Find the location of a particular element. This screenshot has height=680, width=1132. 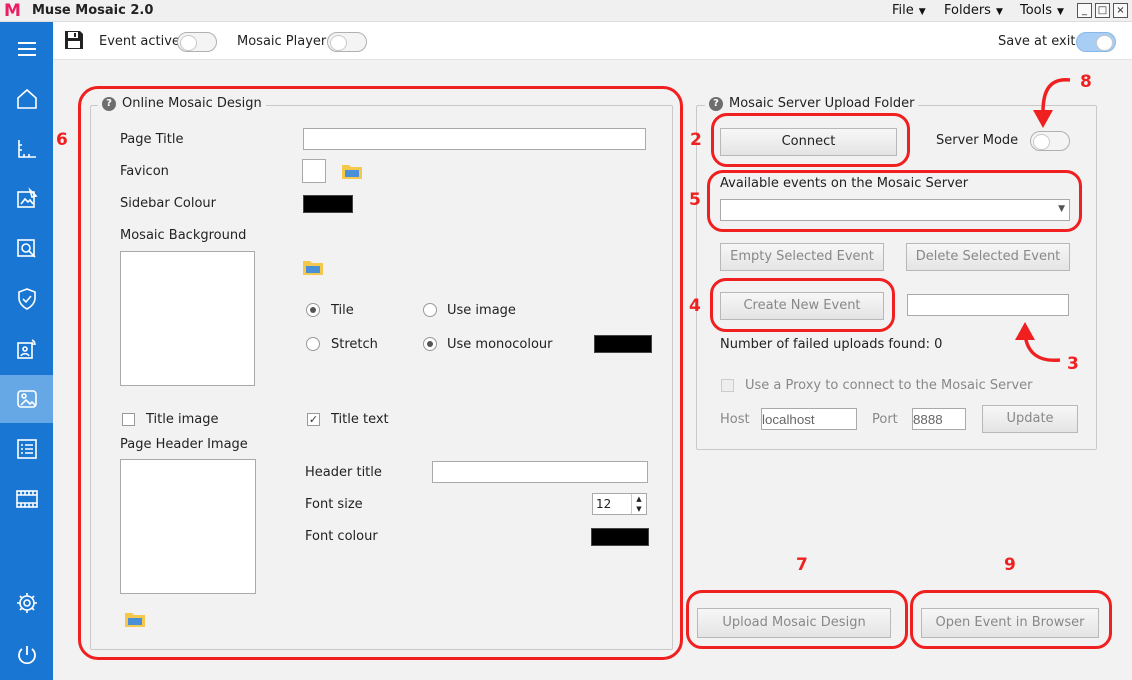

app-title: Muse Mosaic 2.0 is located at coordinates (93, 10).